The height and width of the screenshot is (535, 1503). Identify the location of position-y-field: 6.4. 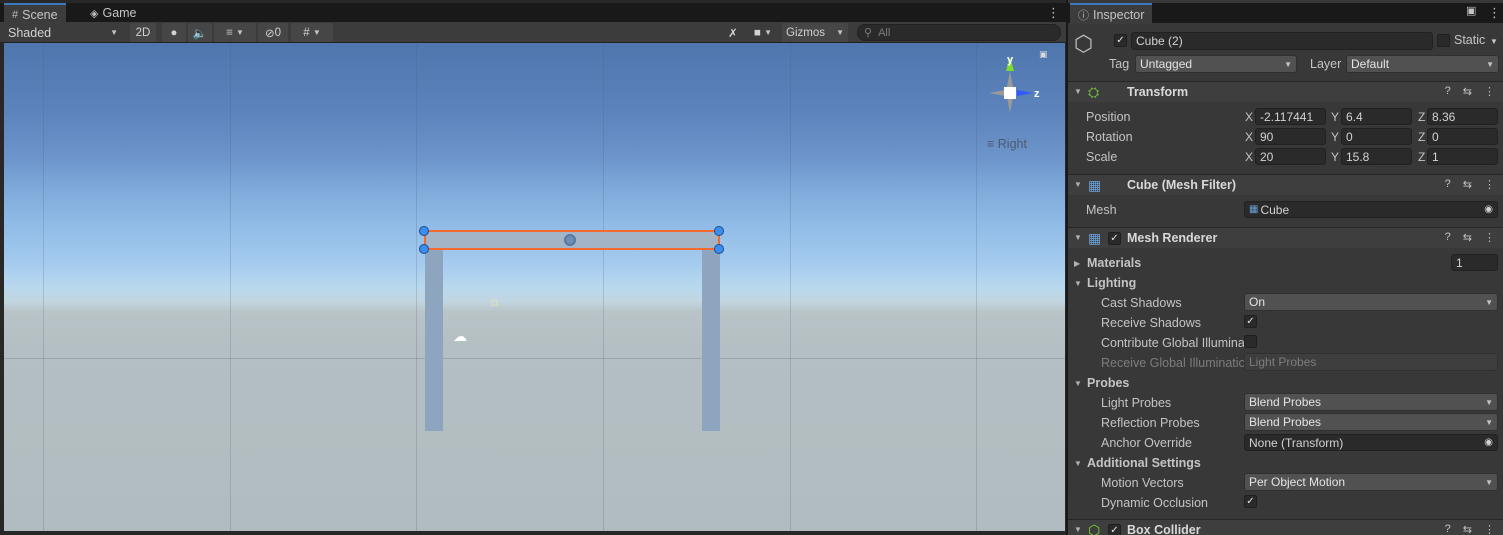
(1376, 116).